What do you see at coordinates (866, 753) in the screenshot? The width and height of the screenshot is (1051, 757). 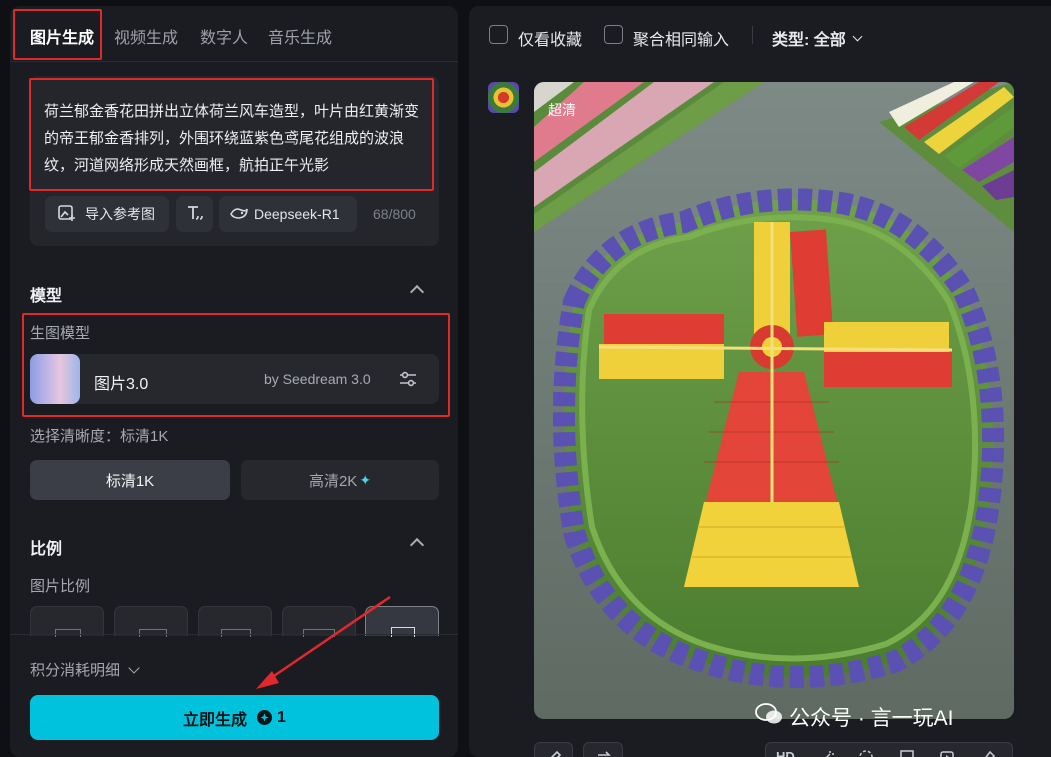 I see `lasso-icon` at bounding box center [866, 753].